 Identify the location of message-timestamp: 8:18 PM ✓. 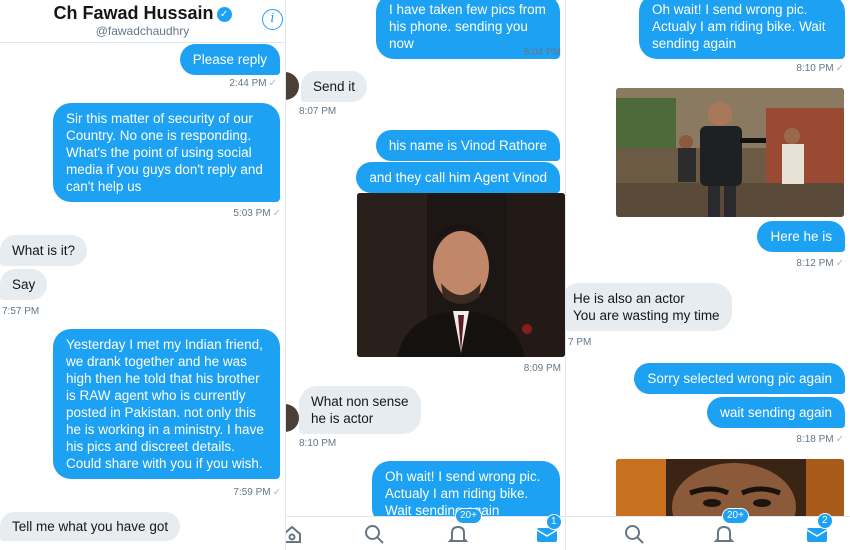
(820, 439).